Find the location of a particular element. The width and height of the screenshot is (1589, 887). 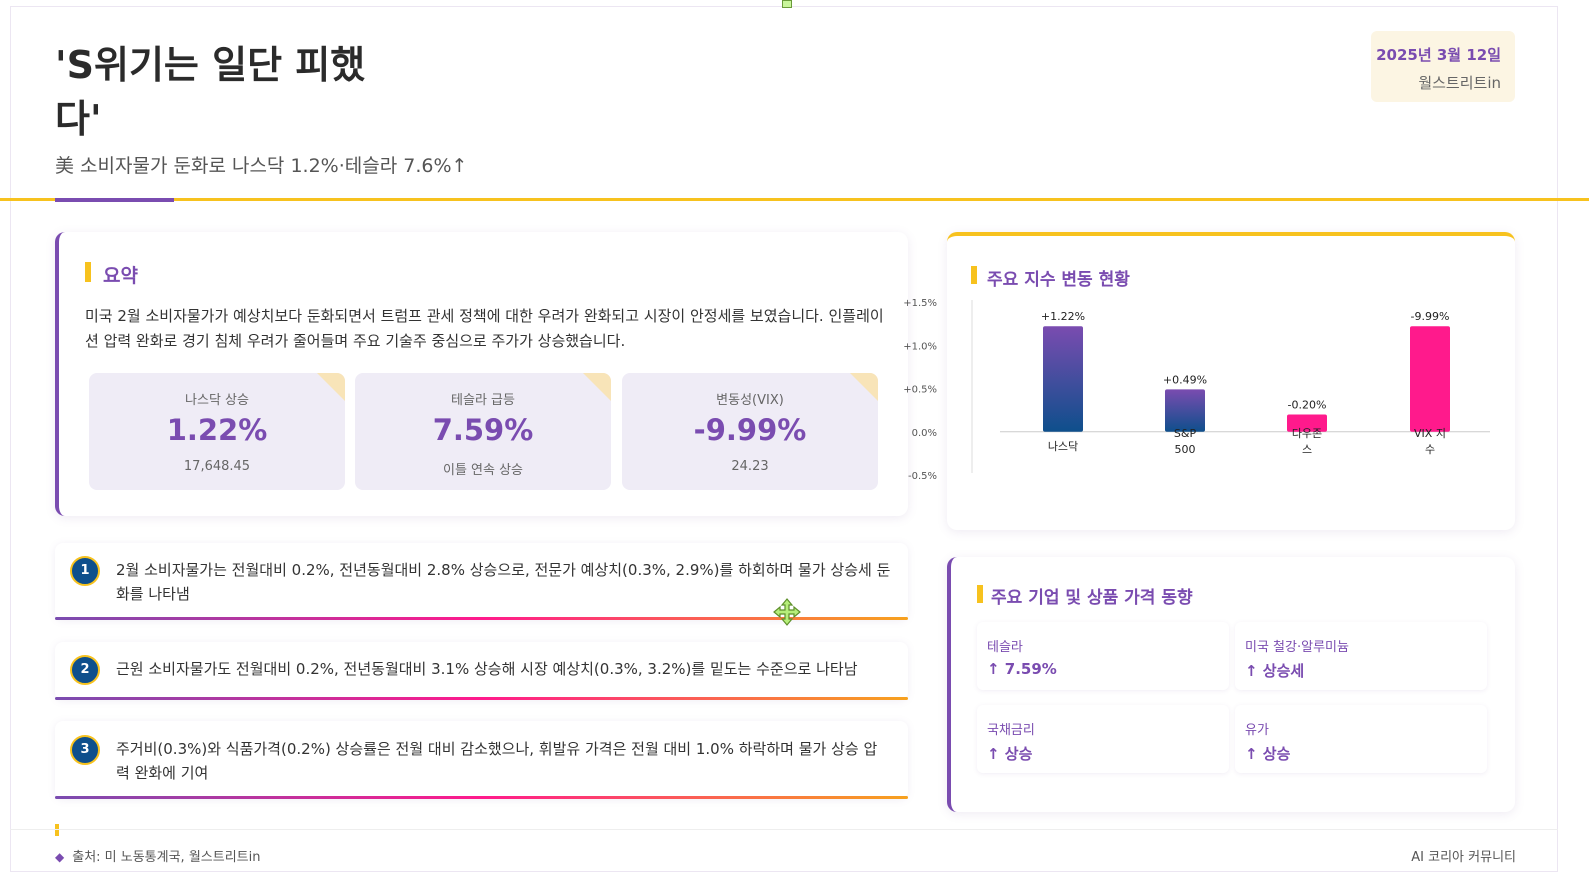

x-tick-label: 수 is located at coordinates (1430, 449).